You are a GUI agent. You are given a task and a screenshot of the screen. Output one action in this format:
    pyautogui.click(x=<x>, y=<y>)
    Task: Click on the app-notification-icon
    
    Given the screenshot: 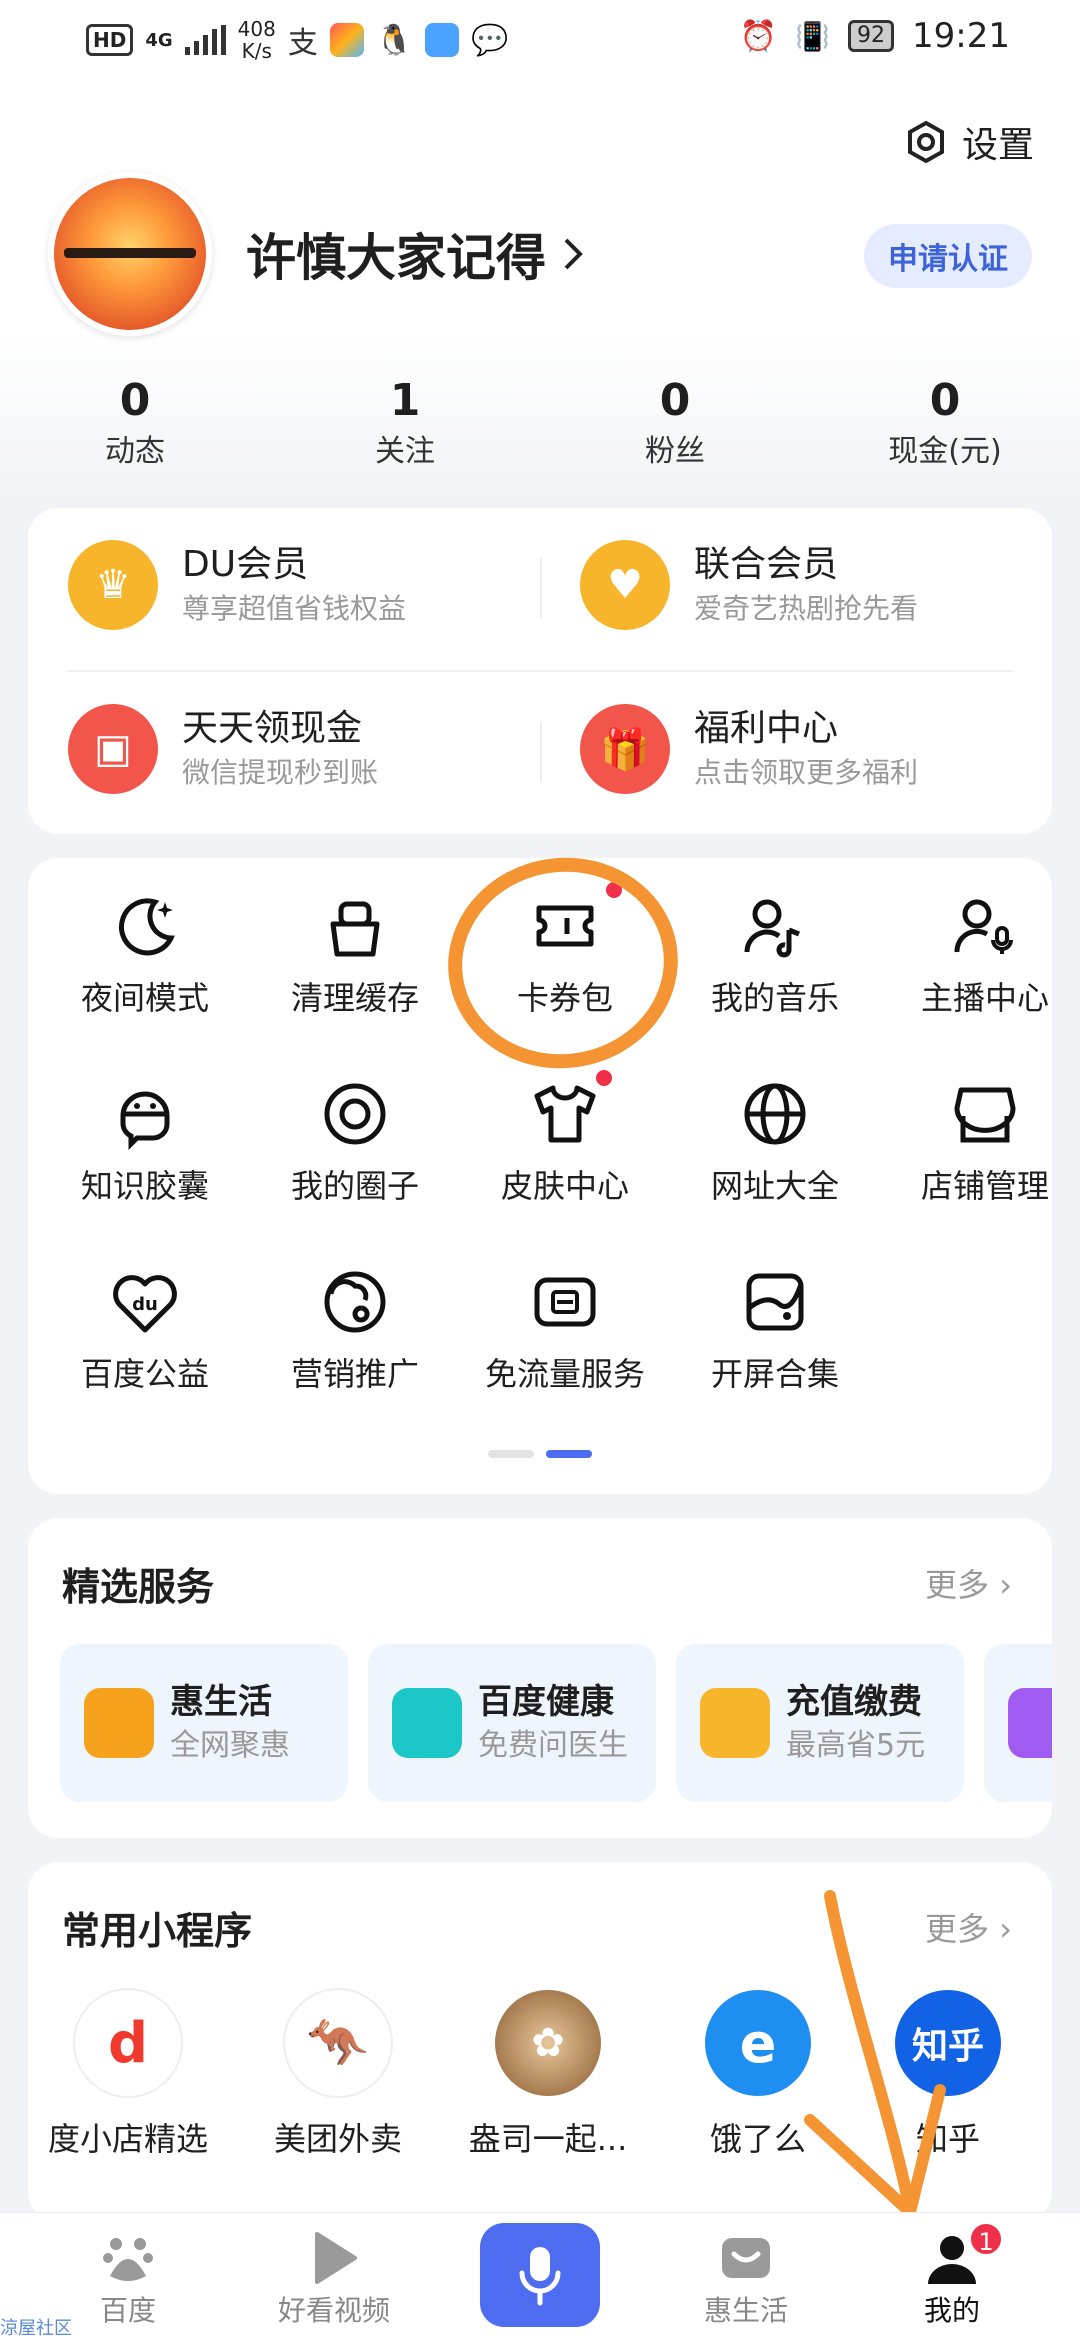 What is the action you would take?
    pyautogui.click(x=346, y=40)
    